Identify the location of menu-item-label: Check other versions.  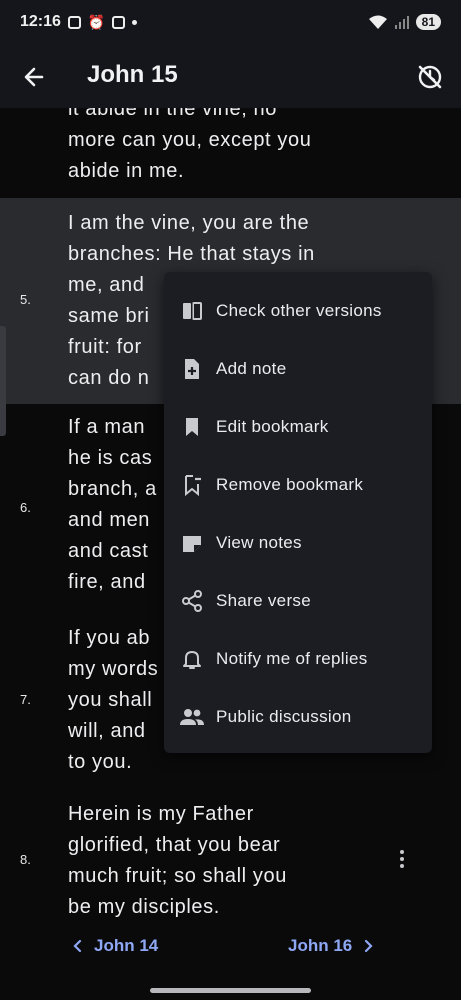
(299, 310).